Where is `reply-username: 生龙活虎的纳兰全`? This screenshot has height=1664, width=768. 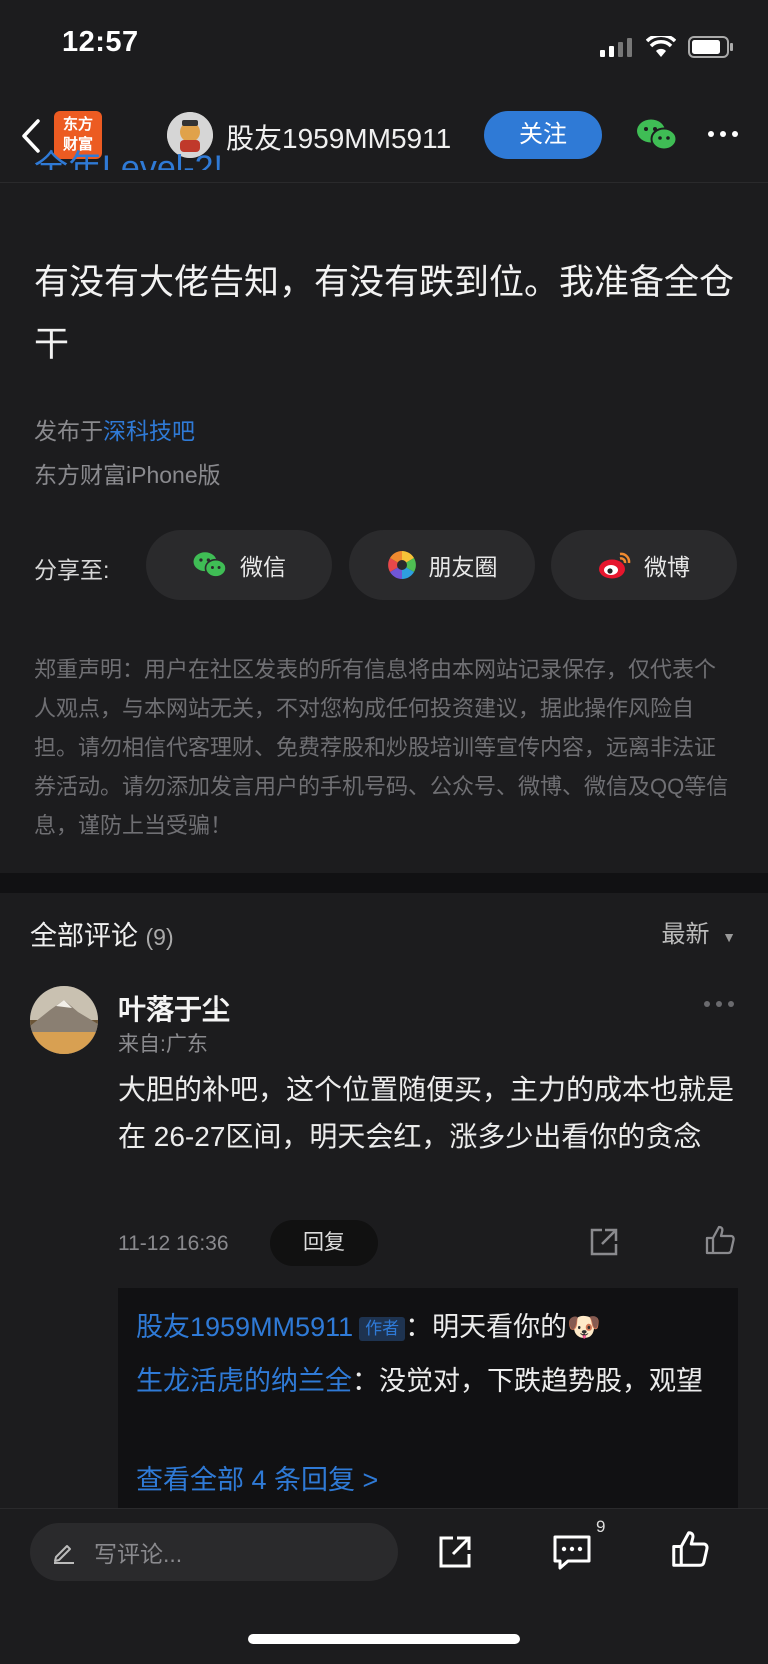 reply-username: 生龙活虎的纳兰全 is located at coordinates (244, 1381).